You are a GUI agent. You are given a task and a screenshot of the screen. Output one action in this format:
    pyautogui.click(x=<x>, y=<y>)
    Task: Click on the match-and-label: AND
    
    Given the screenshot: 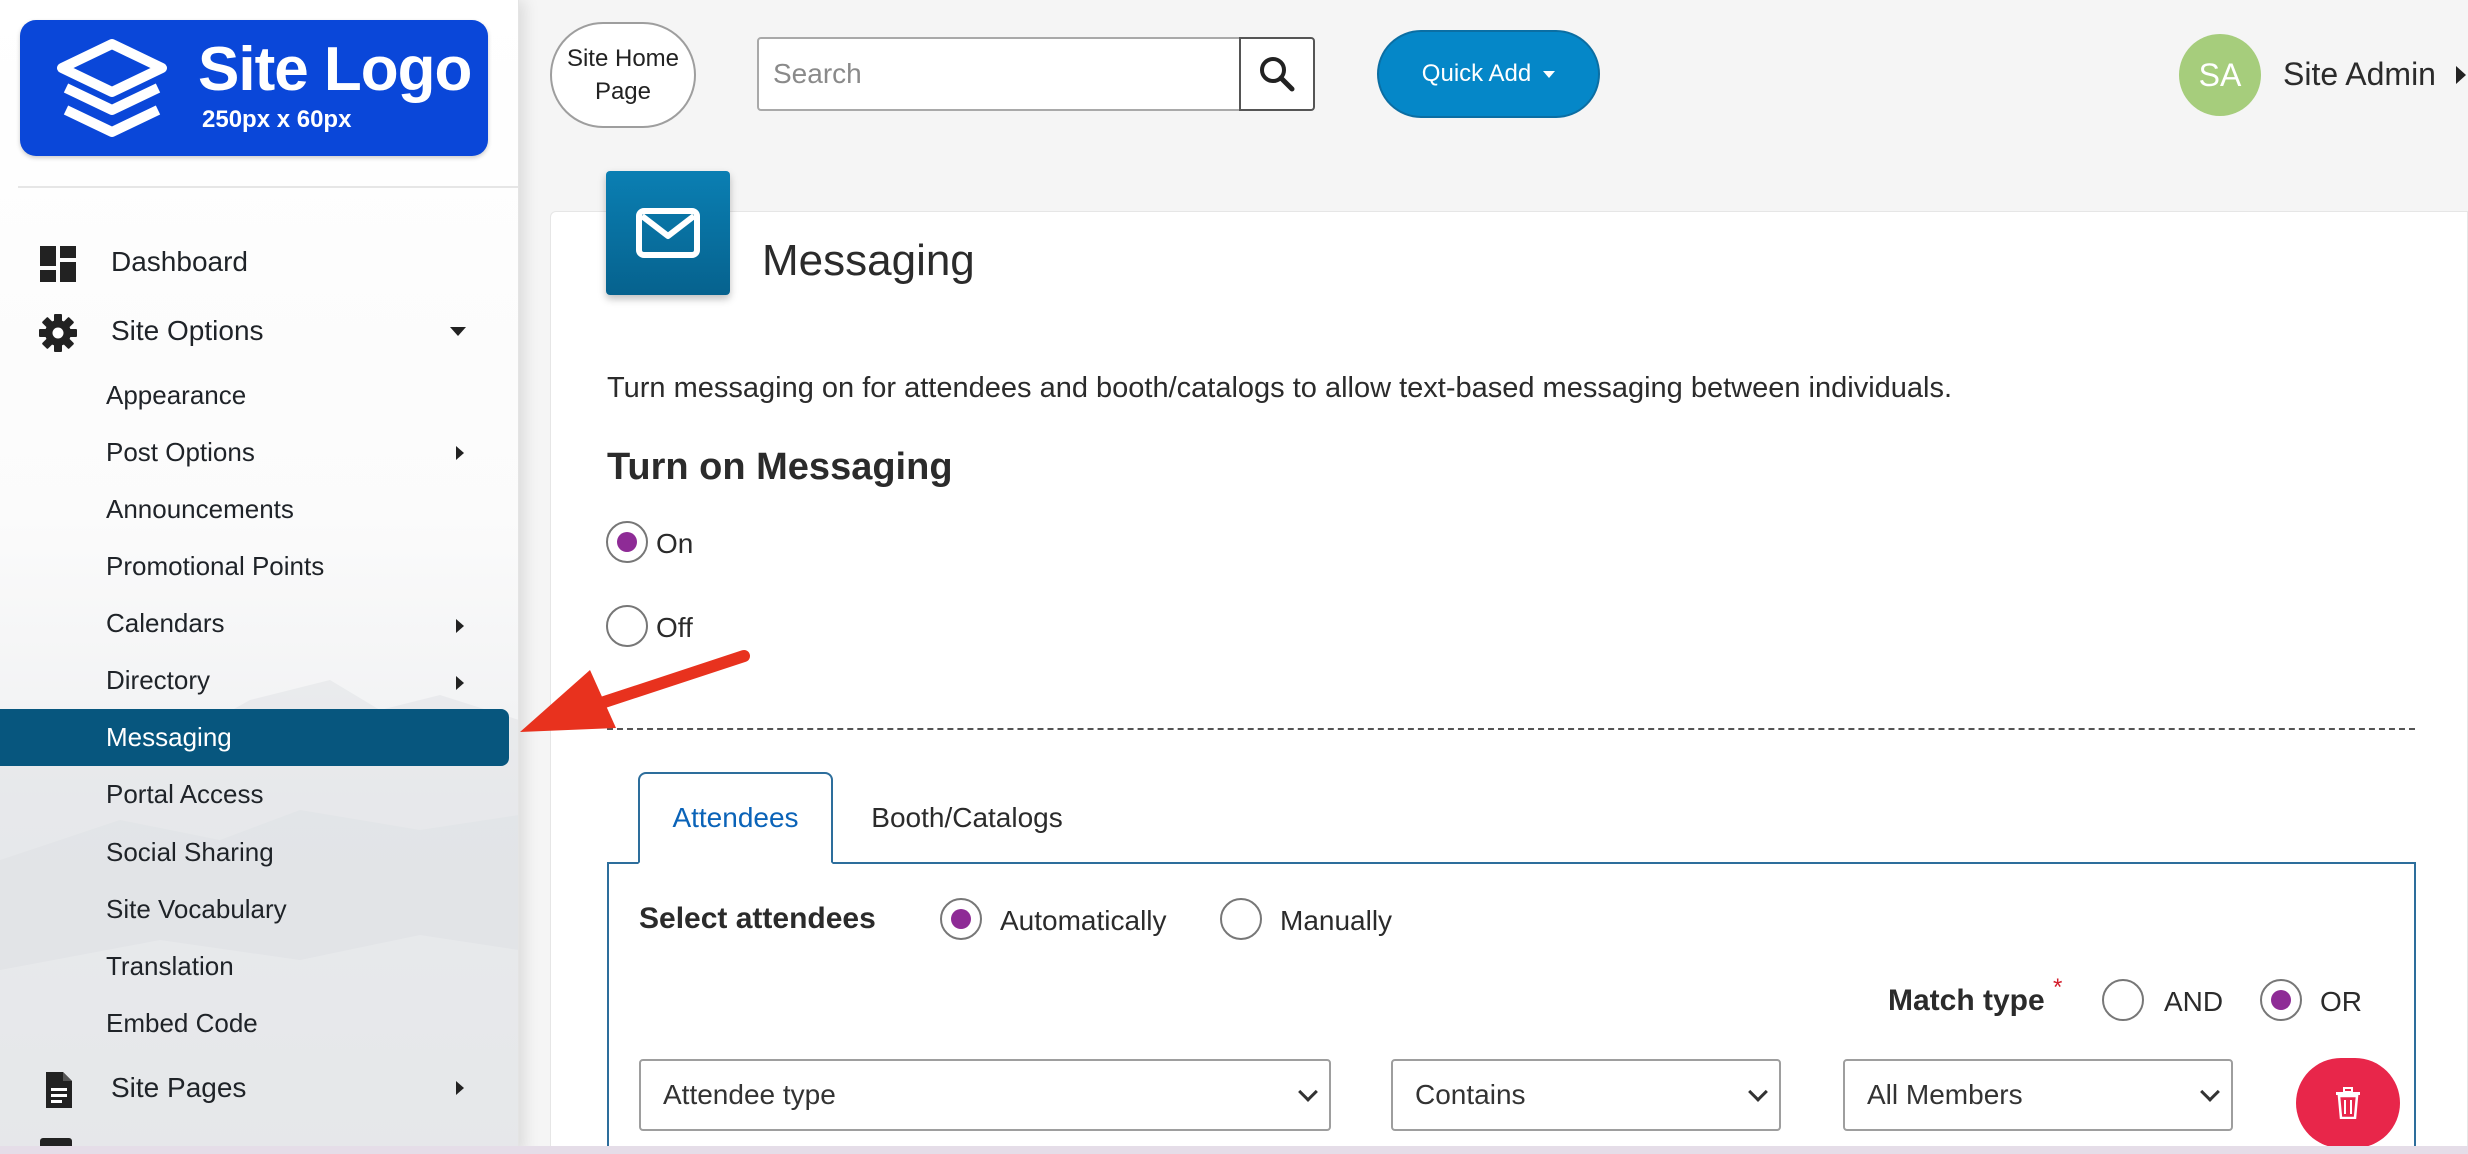 What is the action you would take?
    pyautogui.click(x=2194, y=1001)
    